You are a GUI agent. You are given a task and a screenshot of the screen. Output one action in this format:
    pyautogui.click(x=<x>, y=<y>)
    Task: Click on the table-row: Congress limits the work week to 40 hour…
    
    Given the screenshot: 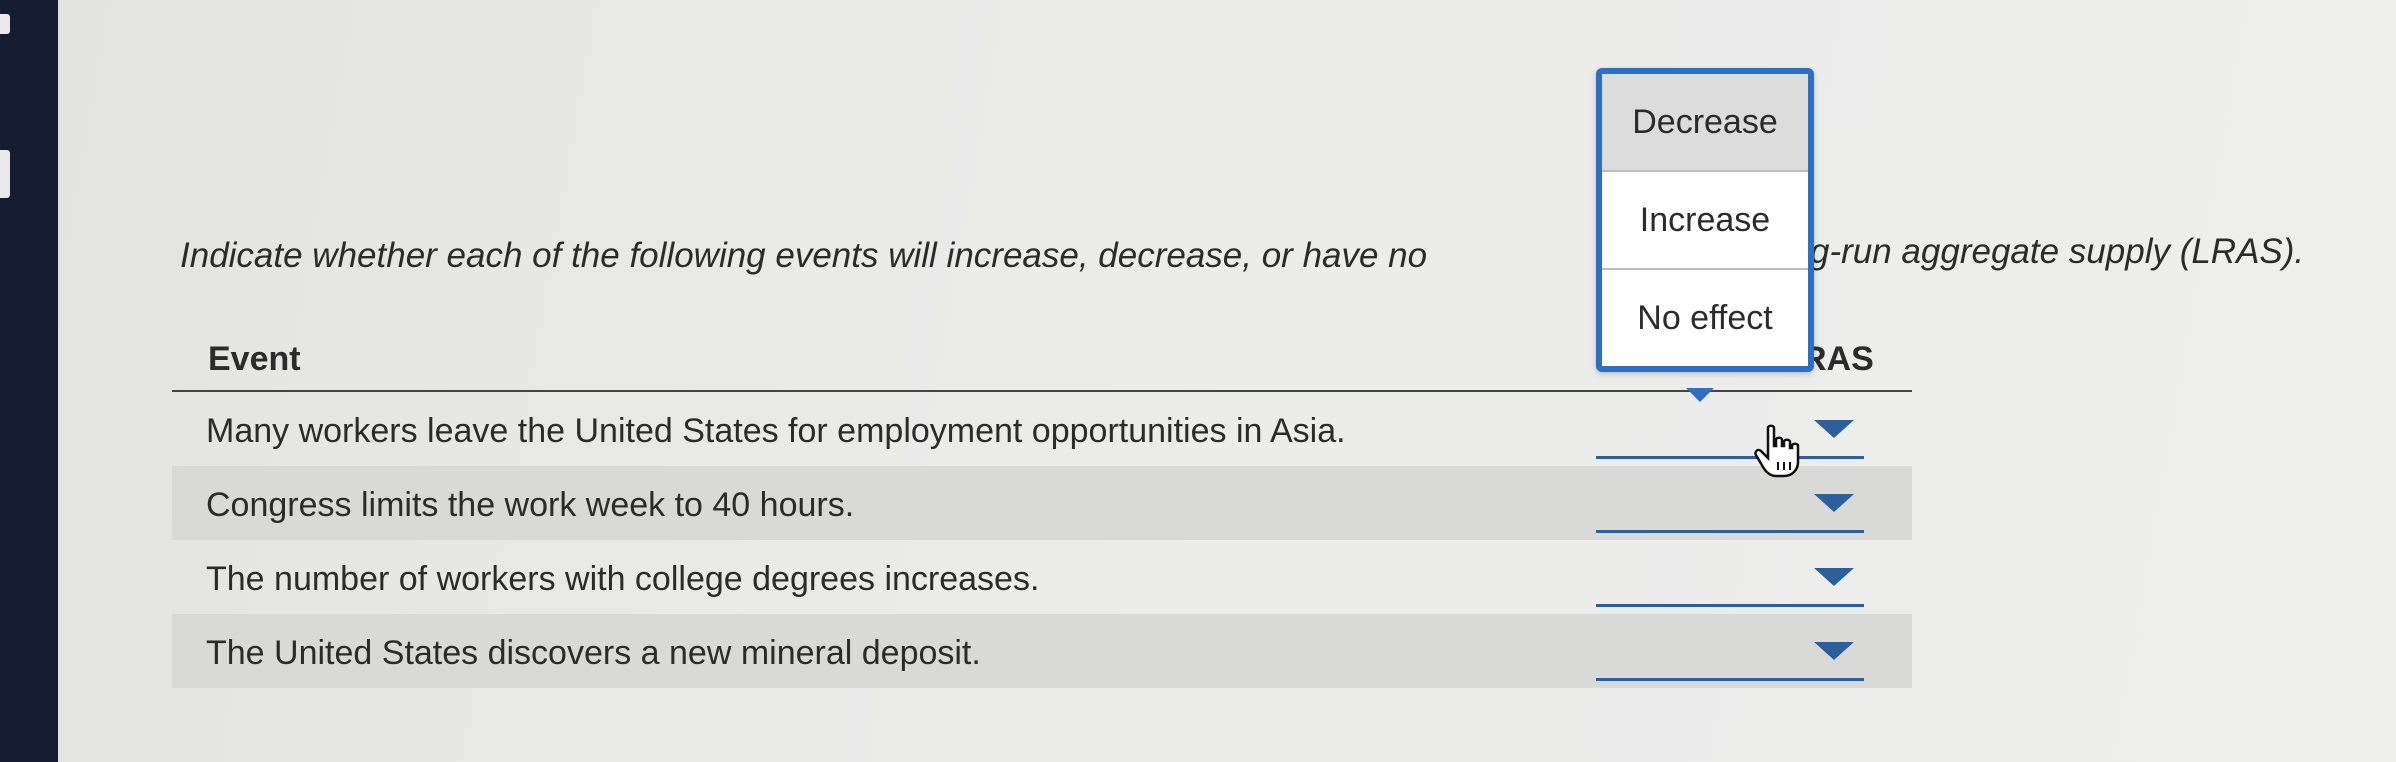 What is the action you would take?
    pyautogui.click(x=1042, y=503)
    